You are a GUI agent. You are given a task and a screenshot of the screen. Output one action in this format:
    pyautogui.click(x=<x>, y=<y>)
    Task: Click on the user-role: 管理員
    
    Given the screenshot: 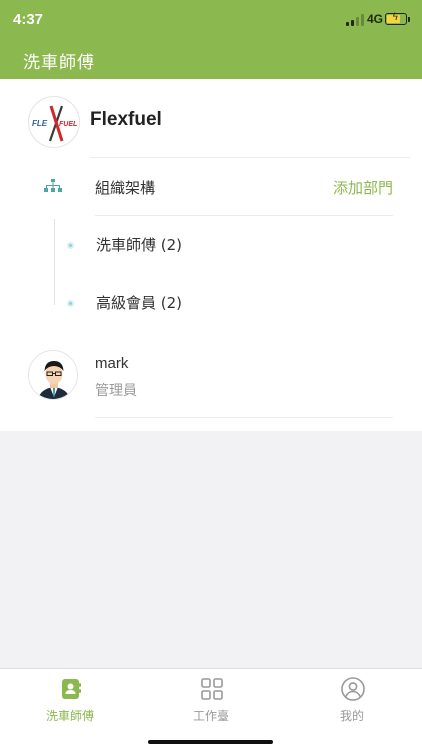 What is the action you would take?
    pyautogui.click(x=116, y=391)
    